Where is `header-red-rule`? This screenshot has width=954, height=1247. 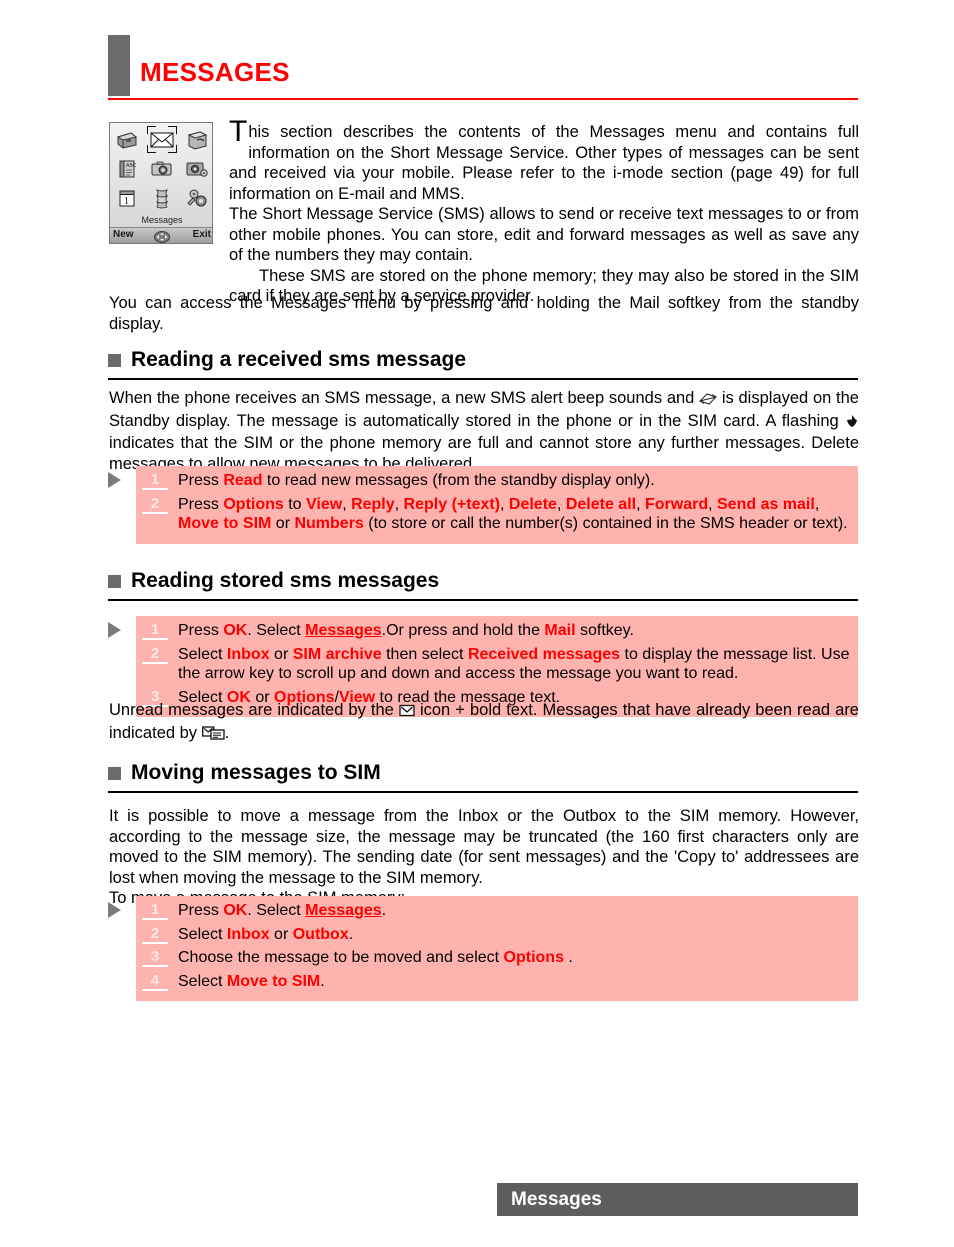
header-red-rule is located at coordinates (483, 99).